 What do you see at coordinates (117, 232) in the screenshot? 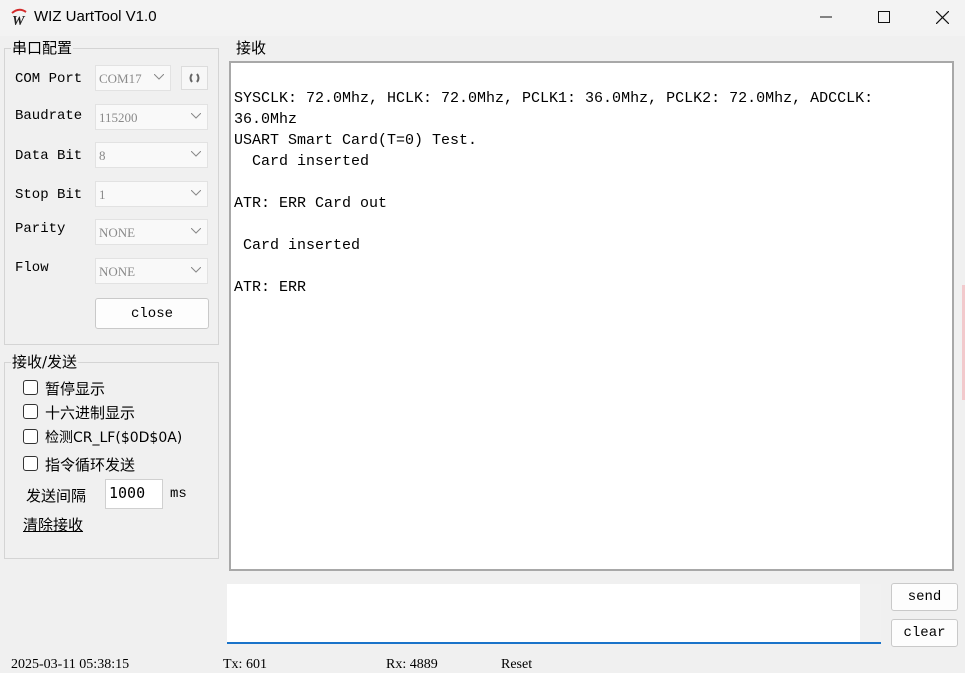
I see `parity-value: NONE` at bounding box center [117, 232].